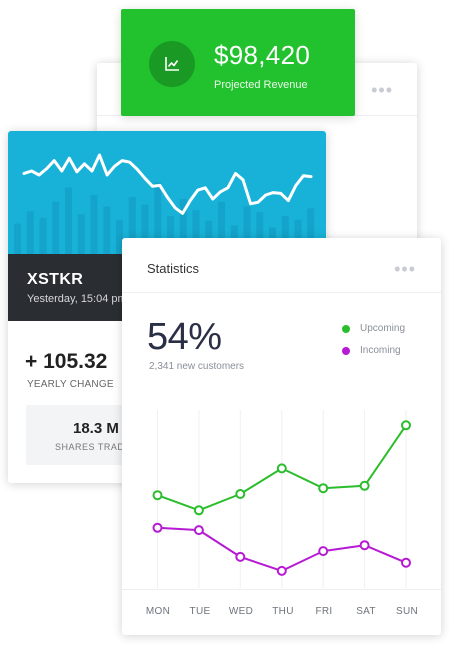  I want to click on more-options-icon: •••, so click(382, 90).